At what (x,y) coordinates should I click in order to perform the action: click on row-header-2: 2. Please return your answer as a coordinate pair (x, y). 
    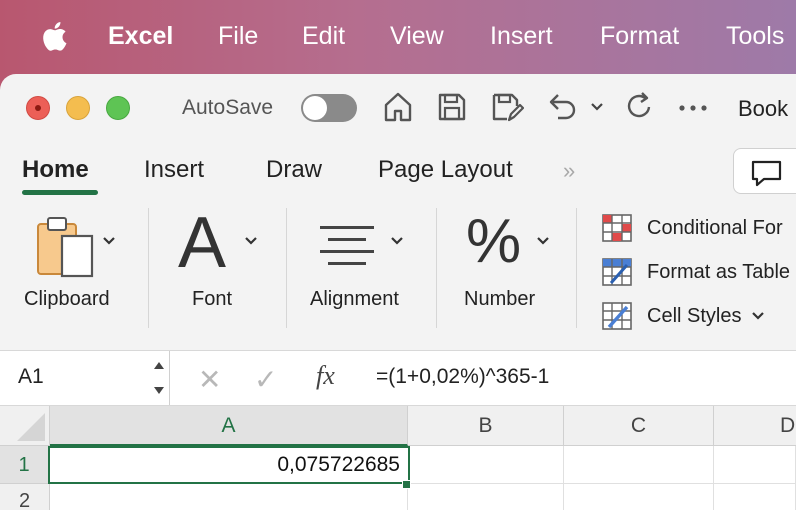
    Looking at the image, I should click on (25, 497).